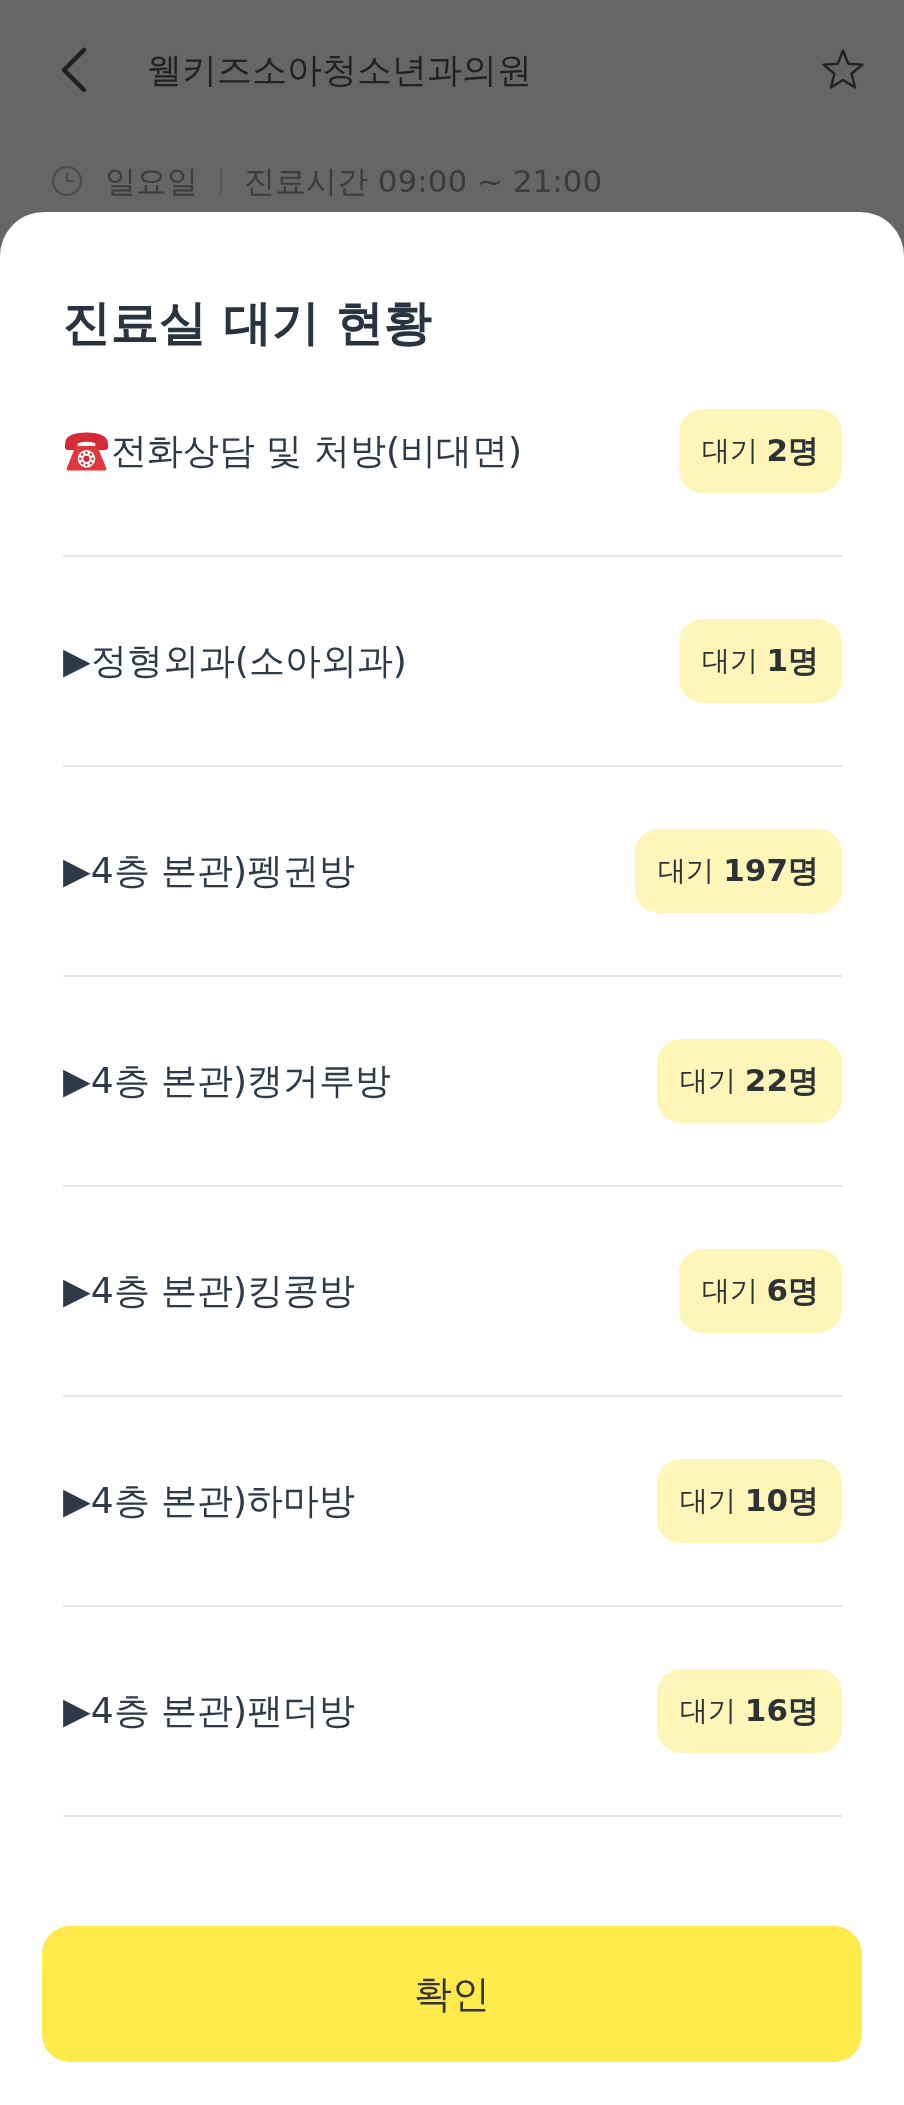  I want to click on waiting-count-badge: 대기 6명, so click(760, 1291).